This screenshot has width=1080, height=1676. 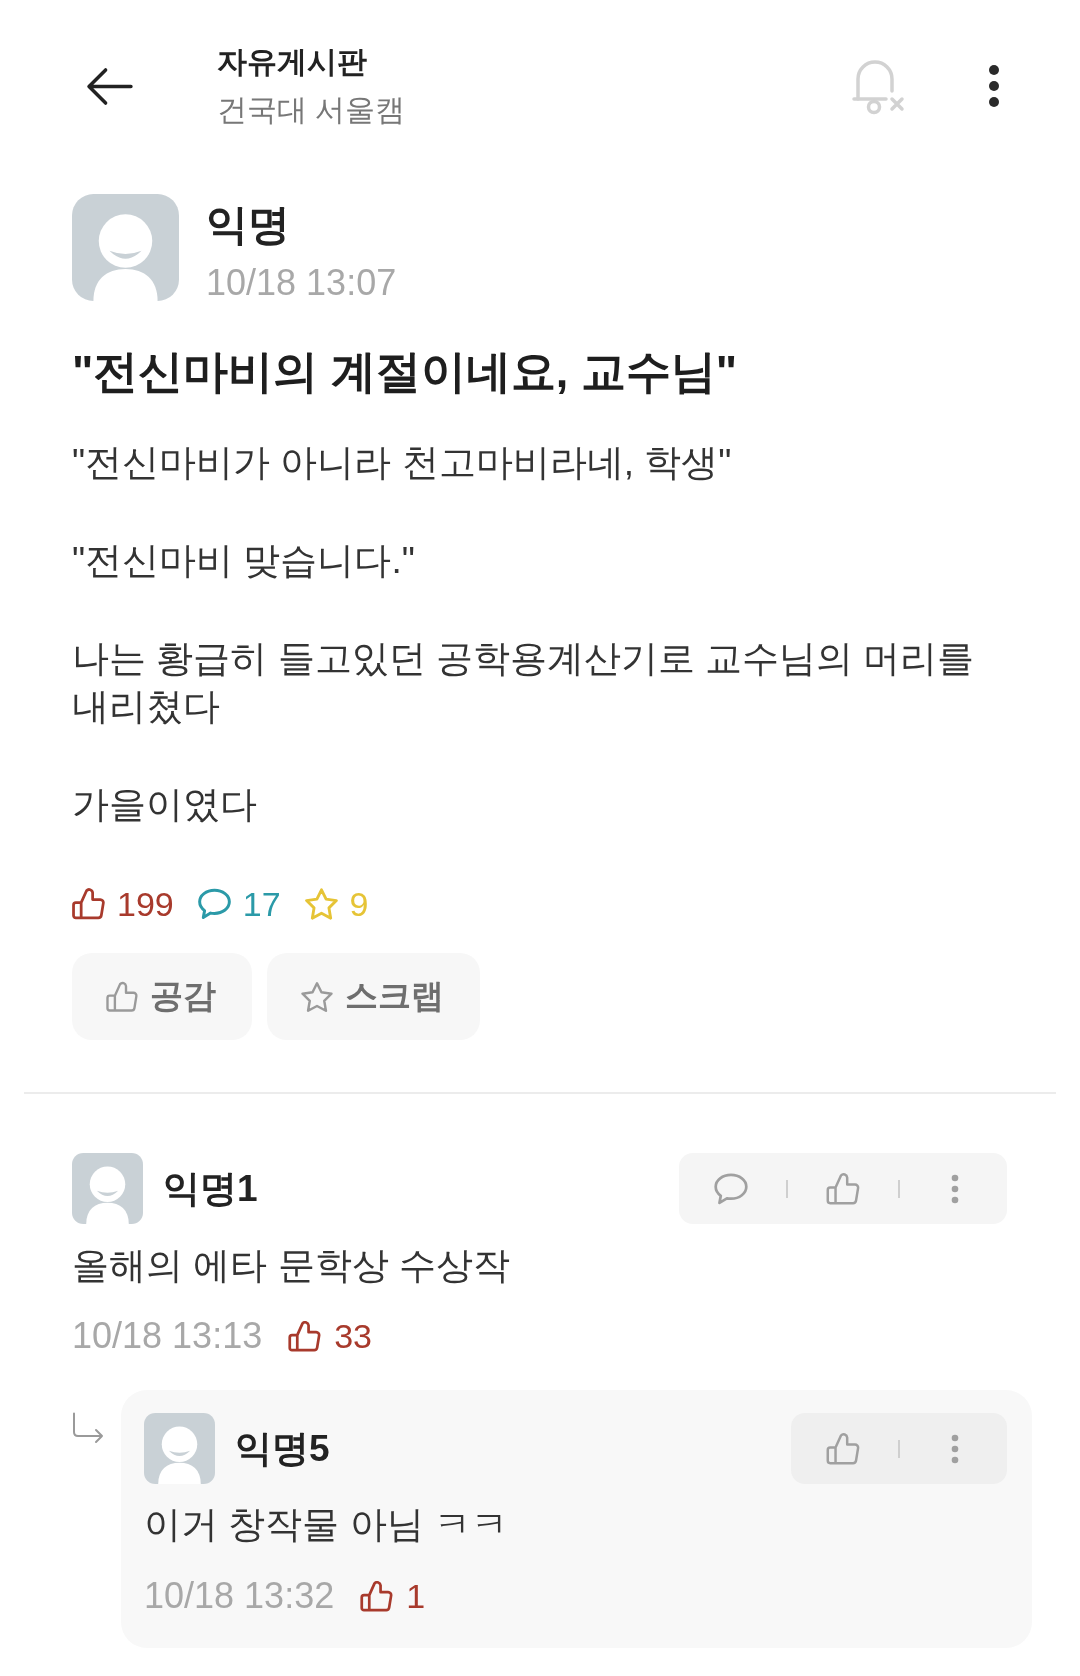 What do you see at coordinates (167, 1336) in the screenshot?
I see `comment-time: 10/18 13:13` at bounding box center [167, 1336].